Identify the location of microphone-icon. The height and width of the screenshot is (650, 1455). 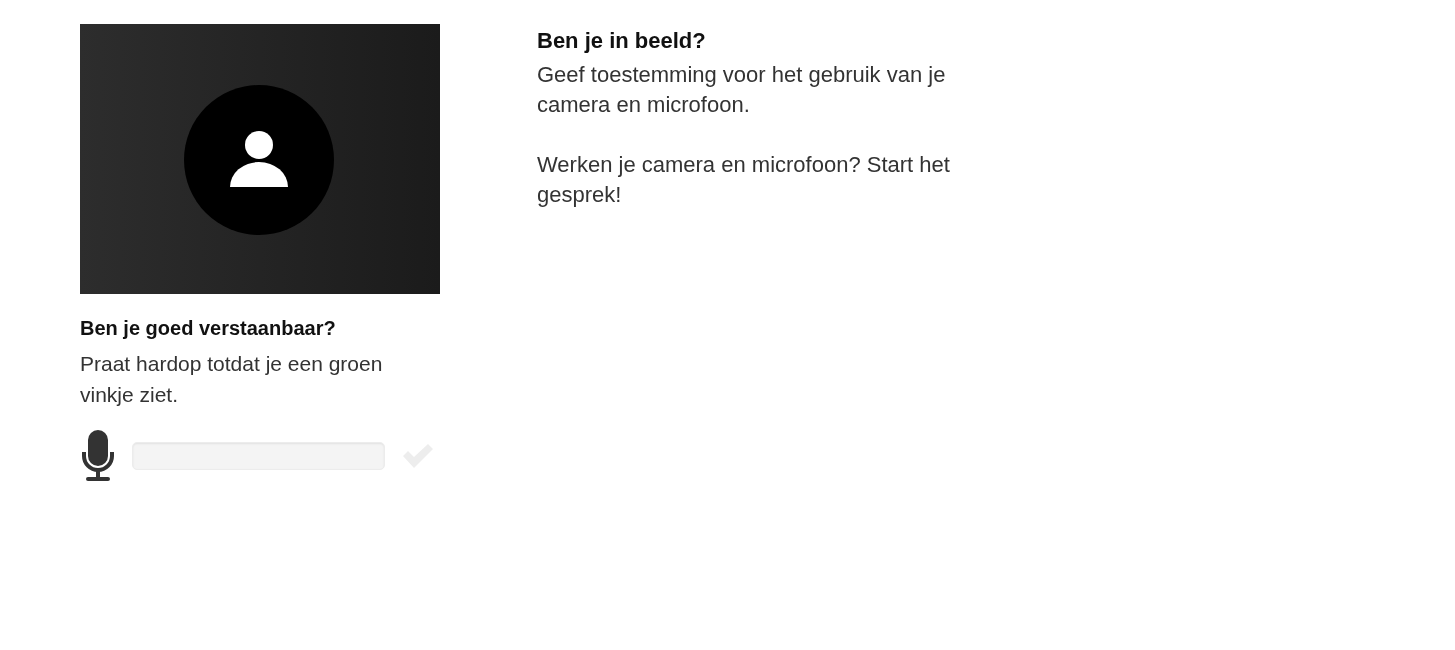
(98, 456).